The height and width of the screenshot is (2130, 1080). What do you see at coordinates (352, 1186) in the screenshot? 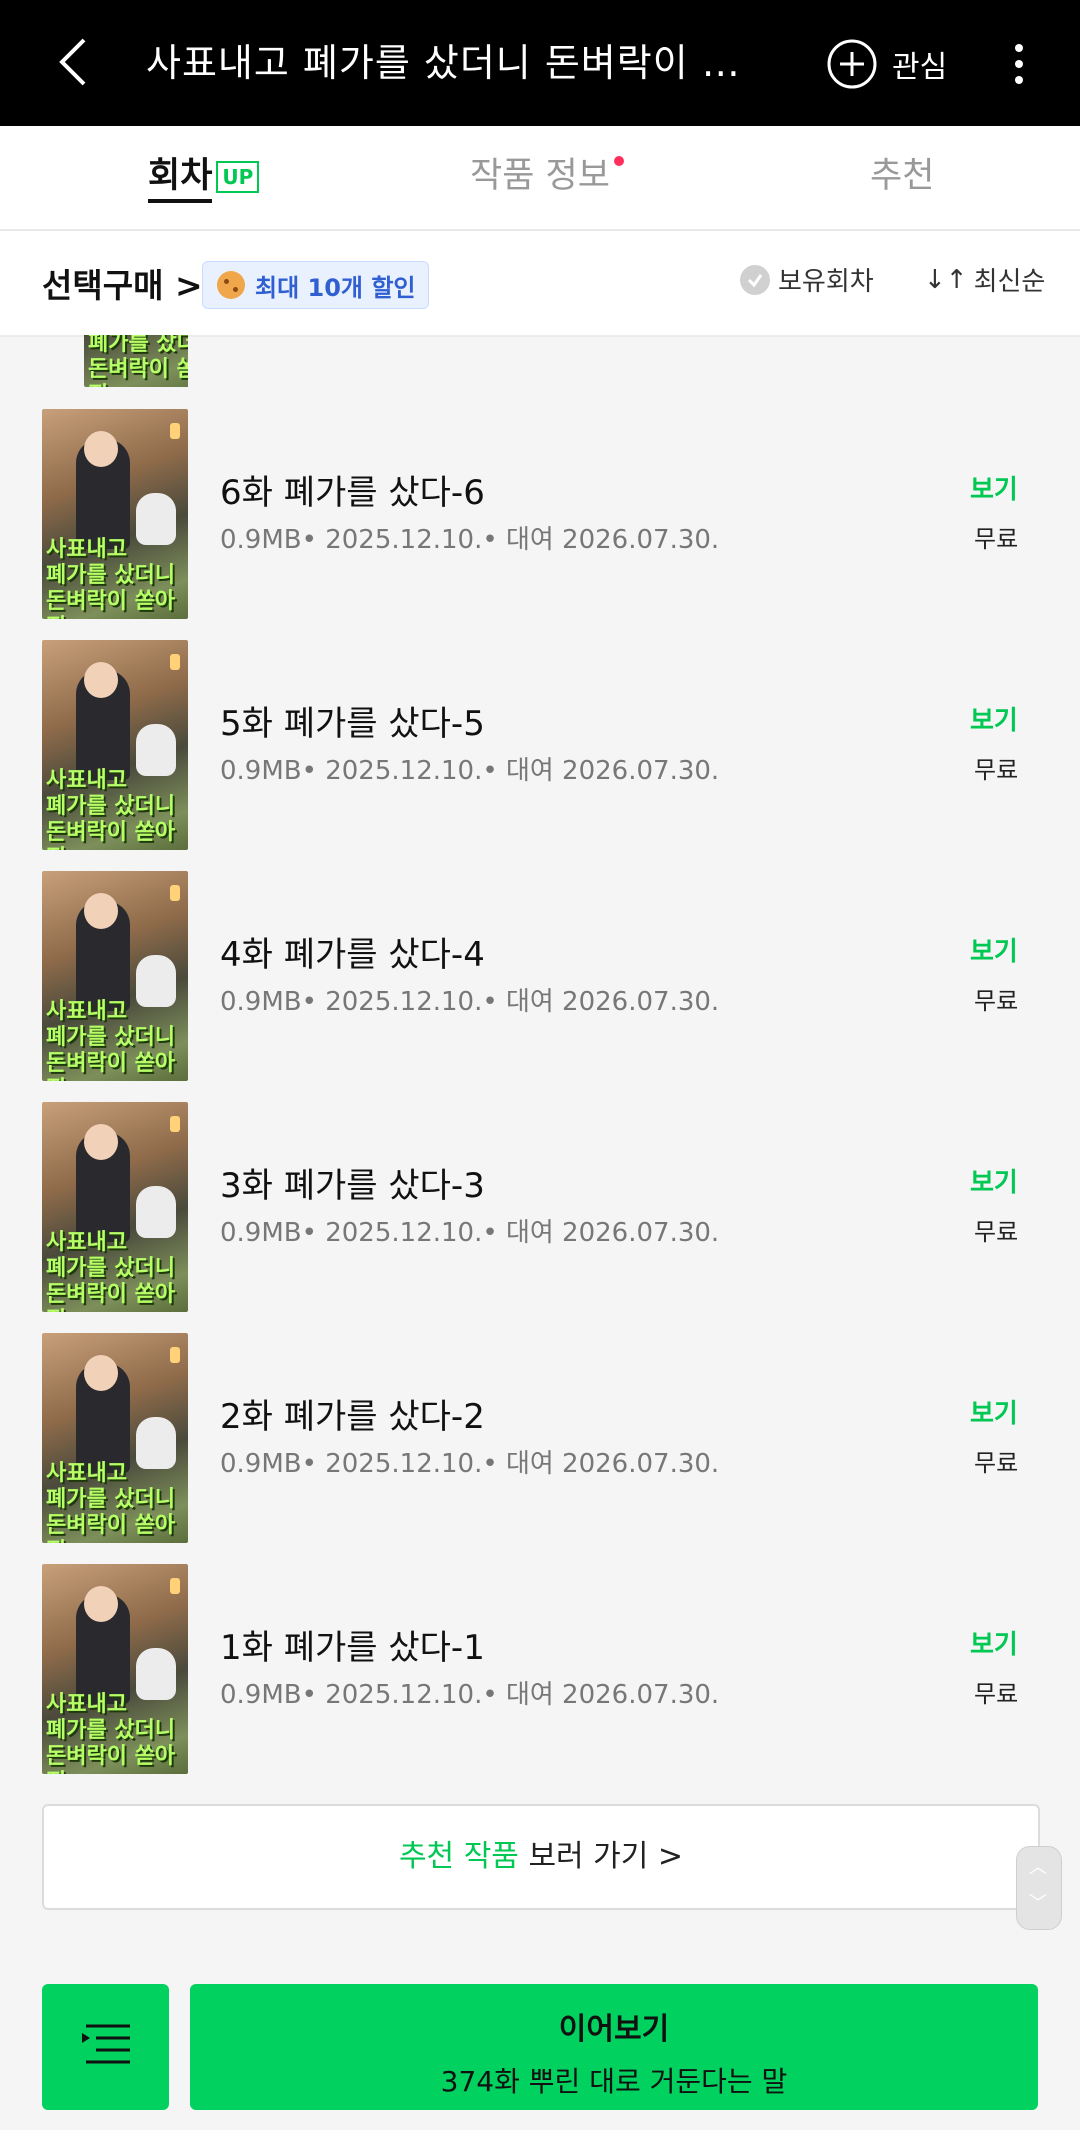
I see `episode-title: 3화 폐가를 샀다-3` at bounding box center [352, 1186].